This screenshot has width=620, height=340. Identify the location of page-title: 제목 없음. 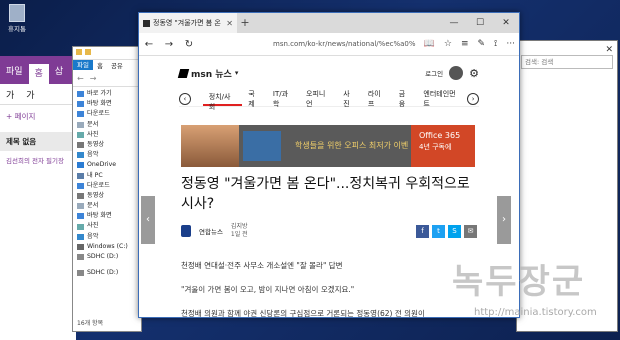
(38, 141).